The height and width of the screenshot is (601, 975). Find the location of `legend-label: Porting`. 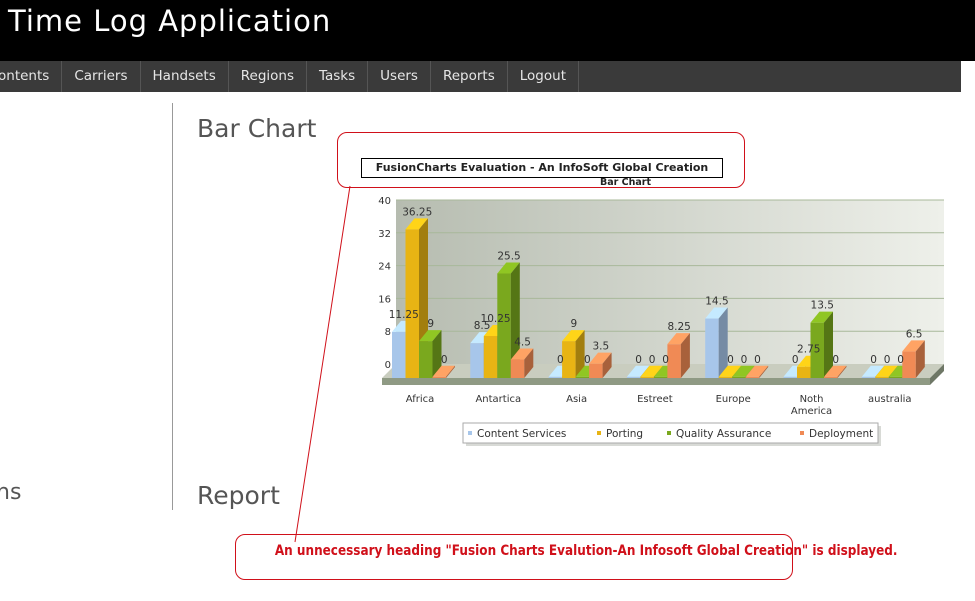

legend-label: Porting is located at coordinates (624, 434).